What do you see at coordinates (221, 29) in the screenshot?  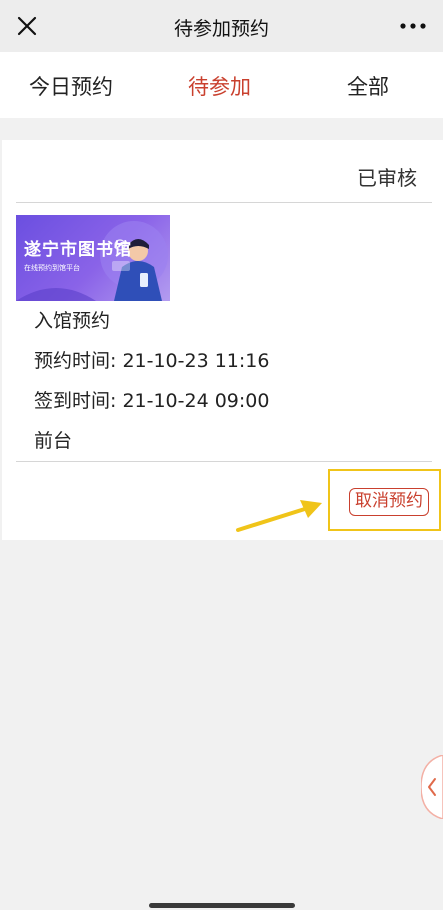 I see `page-title: 待参加预约` at bounding box center [221, 29].